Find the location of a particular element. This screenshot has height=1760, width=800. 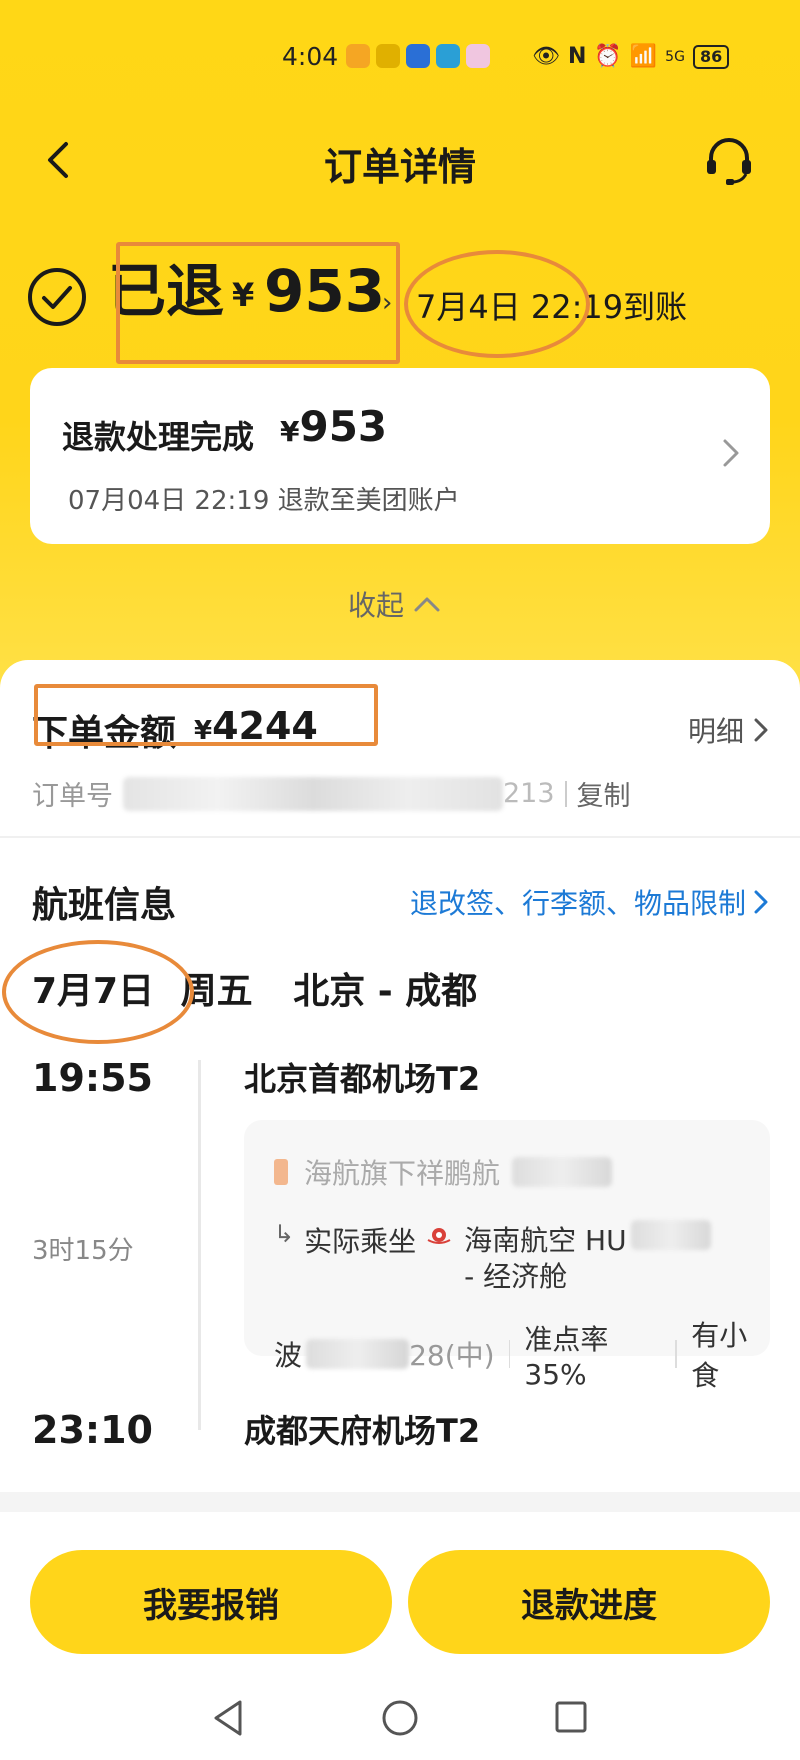

refund-card-currency: ¥ is located at coordinates (290, 431).